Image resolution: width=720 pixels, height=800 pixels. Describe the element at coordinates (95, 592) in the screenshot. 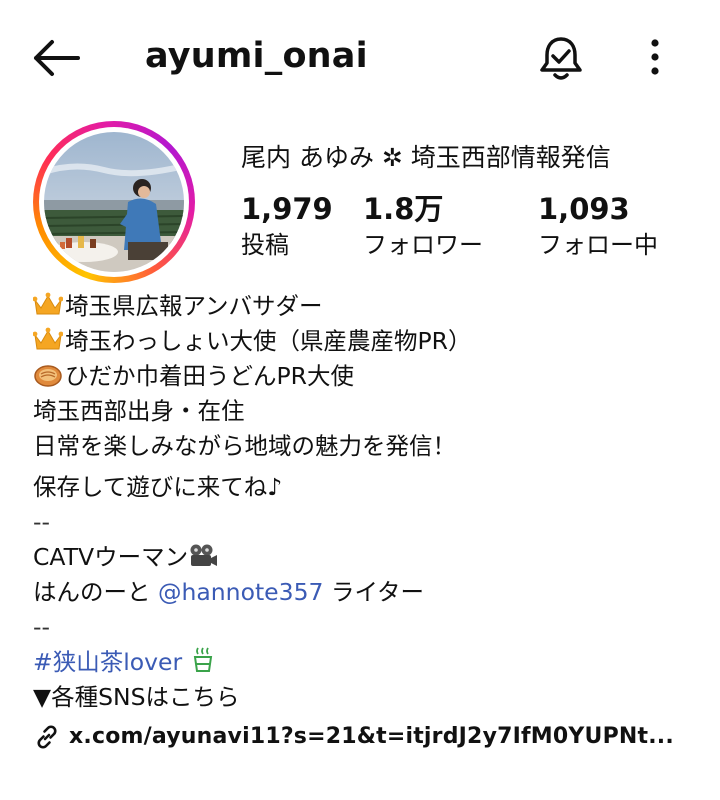

I see `bio-text: はんのーと` at that location.